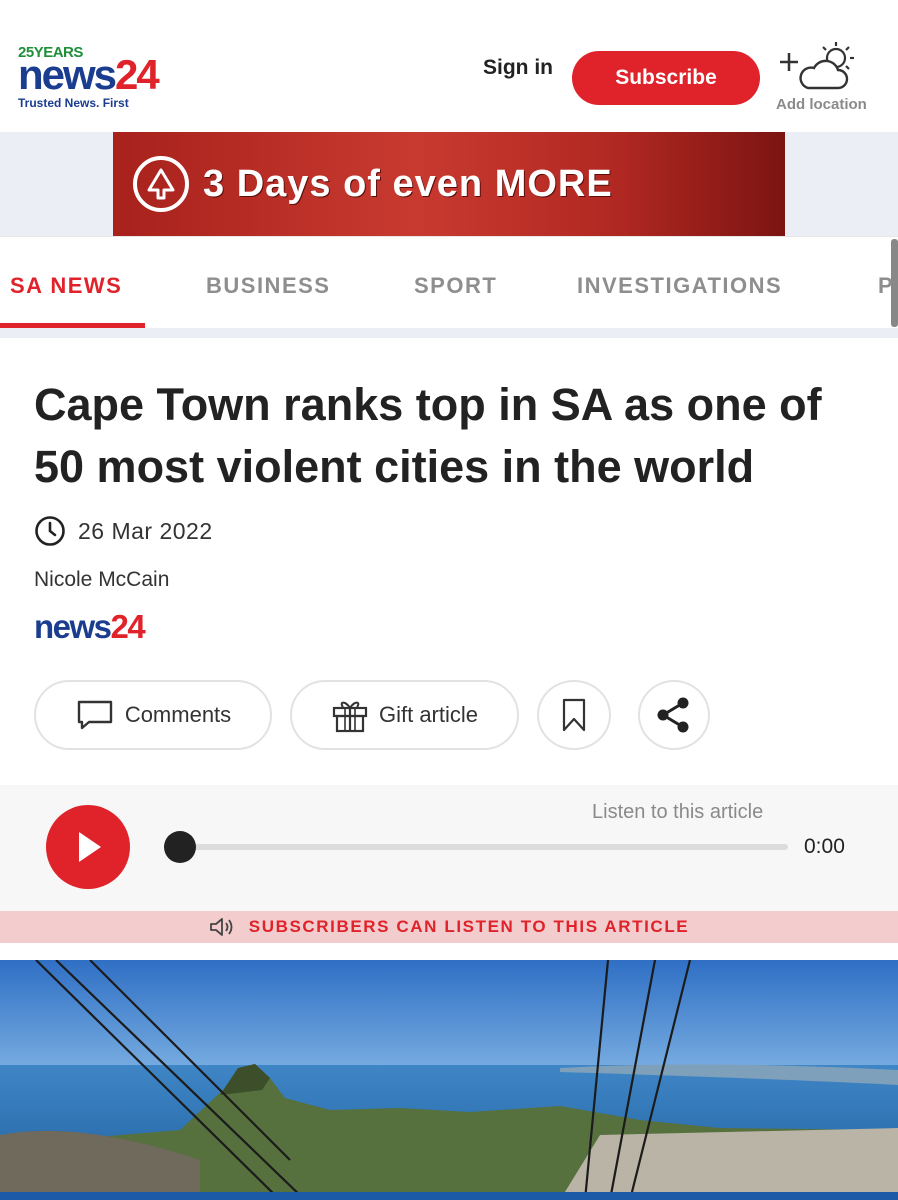  I want to click on bookmark-button, so click(574, 715).